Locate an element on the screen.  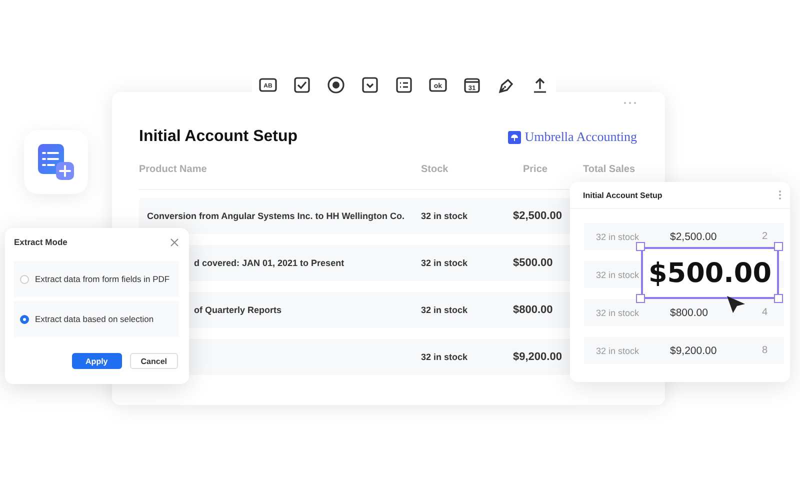
brand-name: Umbrella Accounting is located at coordinates (580, 137).